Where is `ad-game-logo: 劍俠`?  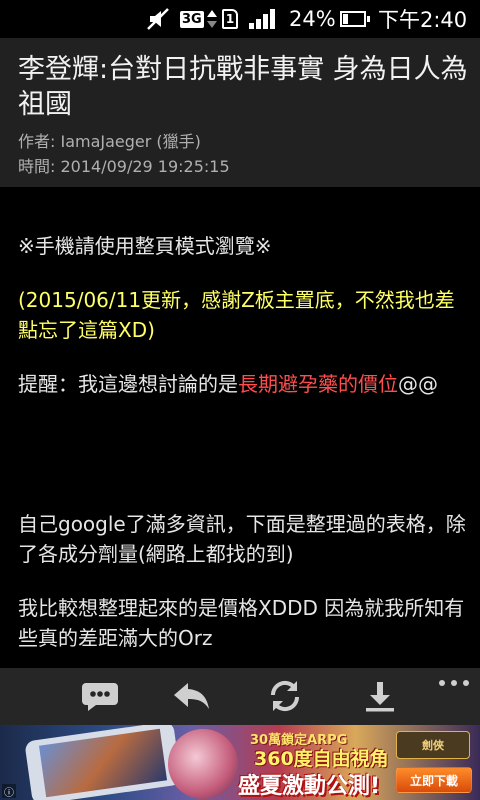
ad-game-logo: 劍俠 is located at coordinates (433, 745).